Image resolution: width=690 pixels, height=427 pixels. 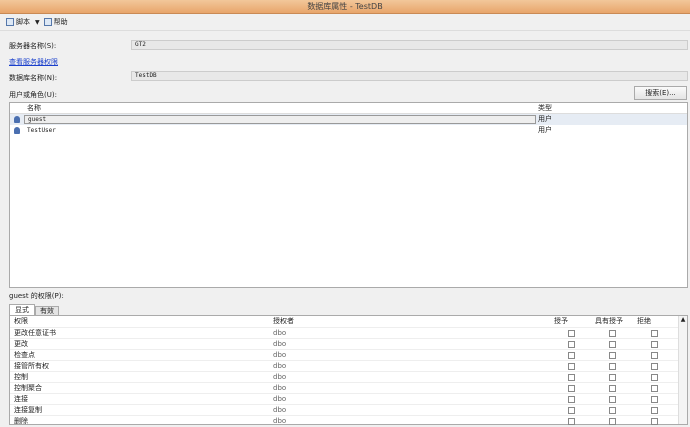 What do you see at coordinates (10, 22) in the screenshot?
I see `script-icon` at bounding box center [10, 22].